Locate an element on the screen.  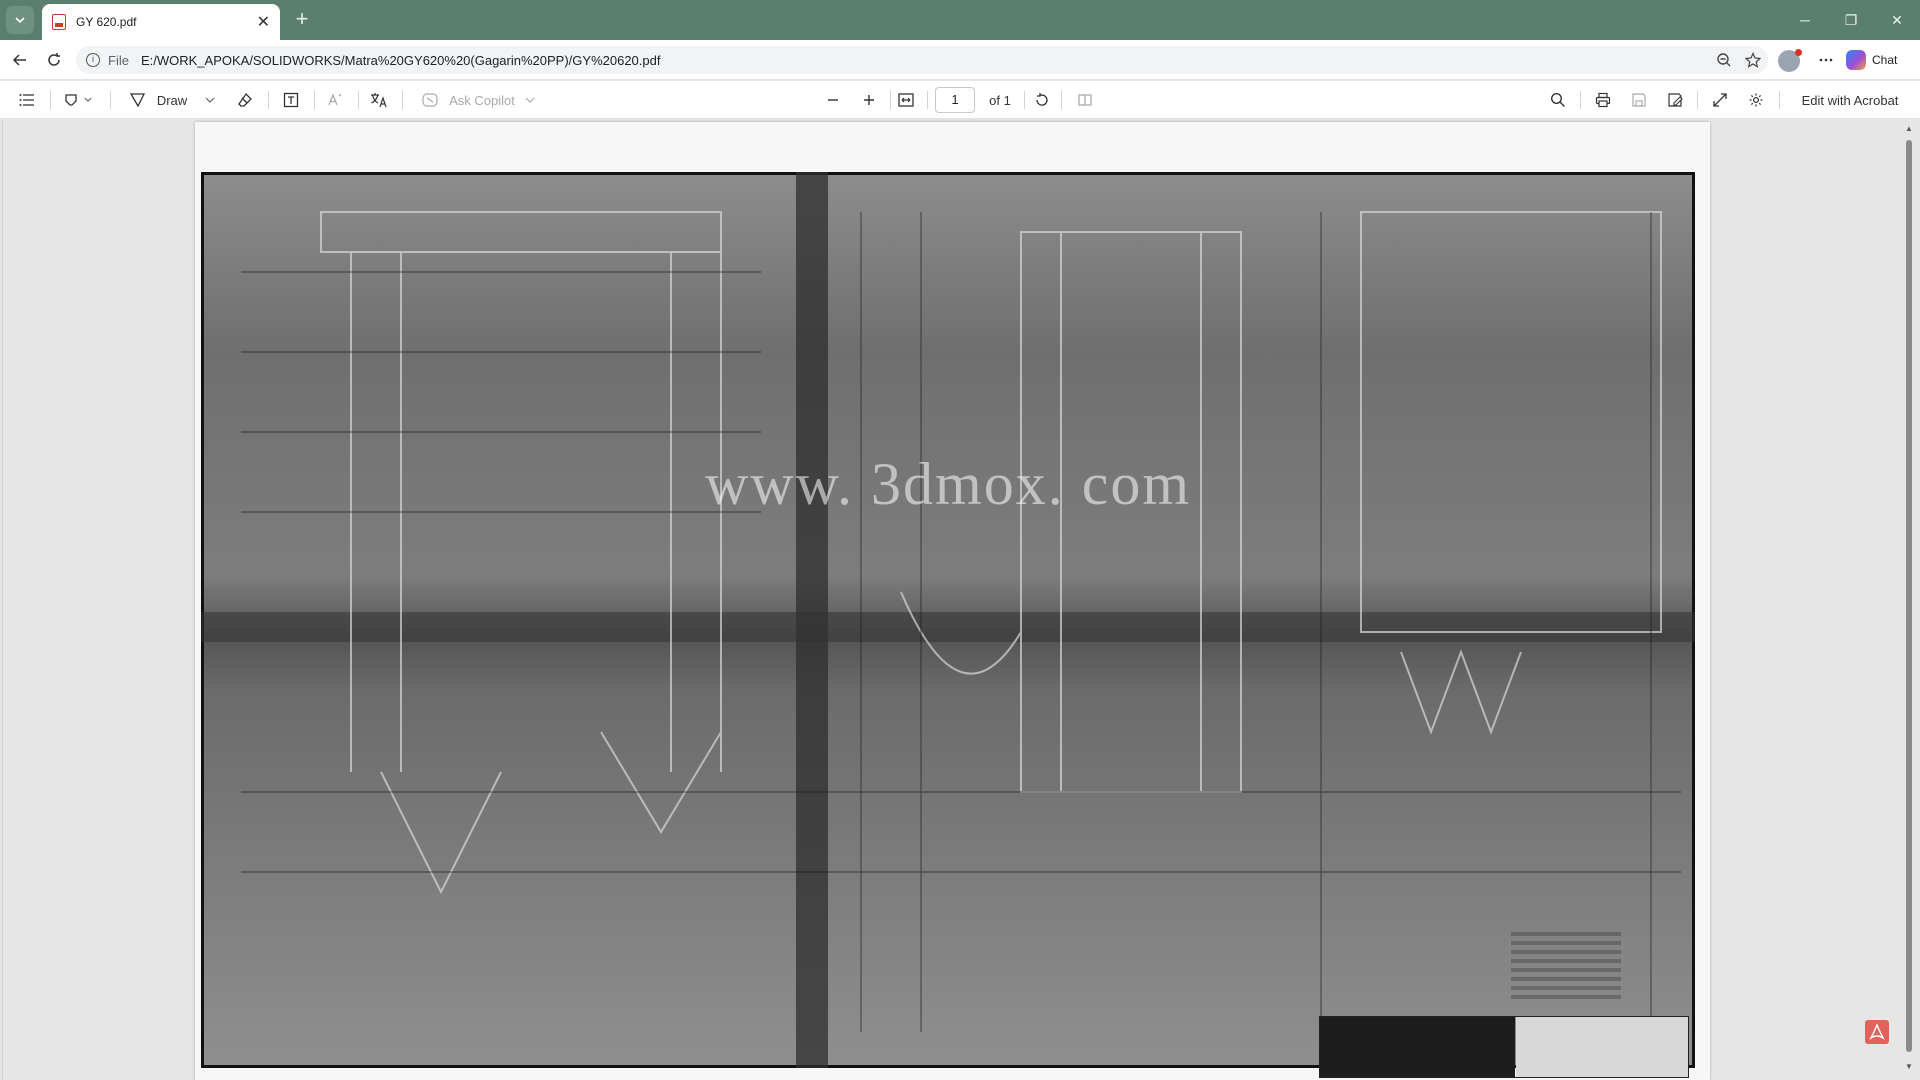
read-aloud-icon is located at coordinates (335, 99).